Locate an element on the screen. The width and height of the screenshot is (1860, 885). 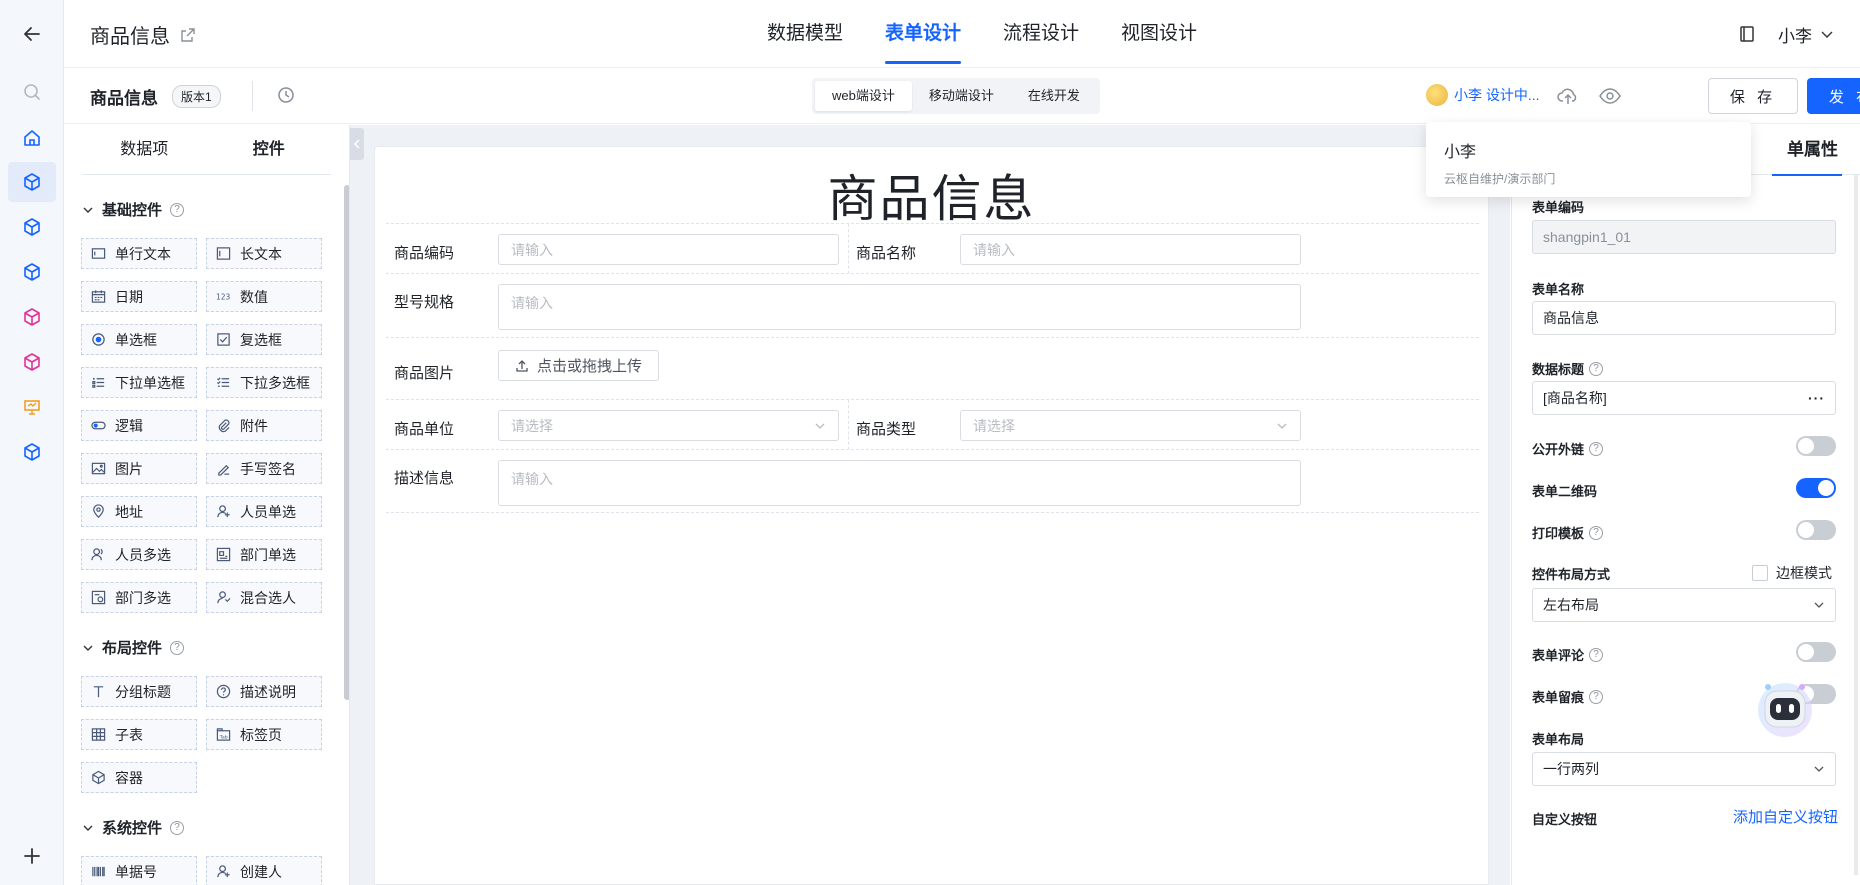
print-template-label: 打印模板? is located at coordinates (1568, 532).